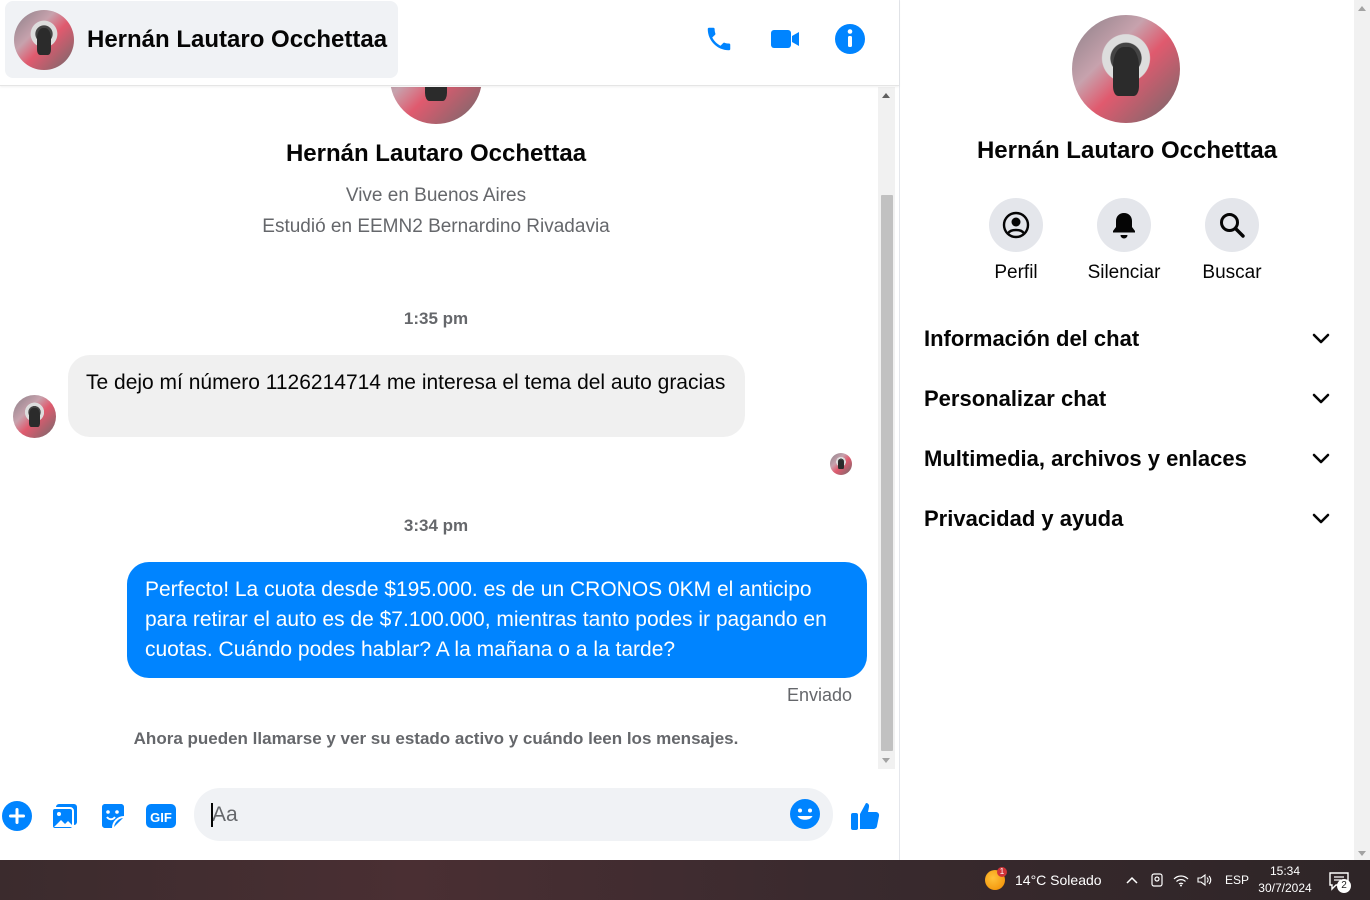 This screenshot has width=1370, height=900. Describe the element at coordinates (1127, 399) in the screenshot. I see `section-customize-chat: Personalizar chat` at that location.